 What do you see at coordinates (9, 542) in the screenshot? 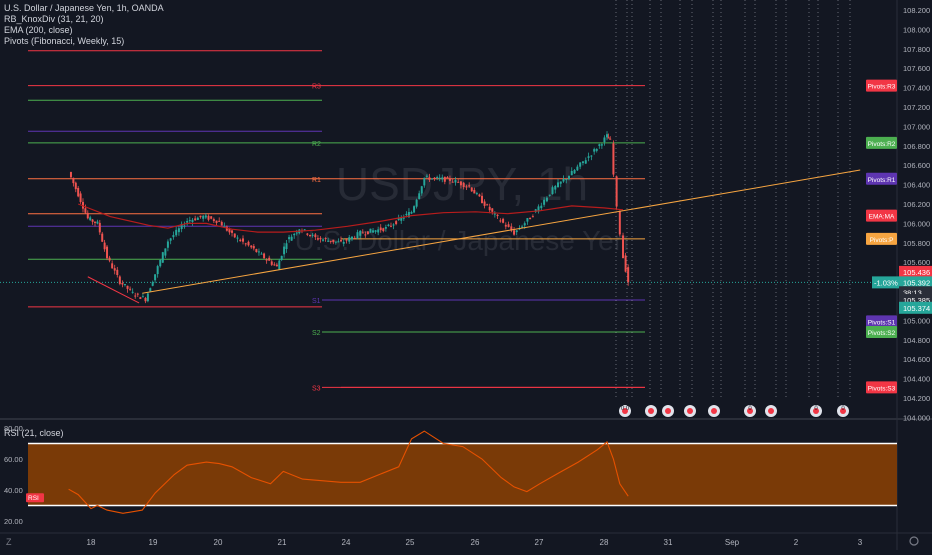
I see `timezone-icon: Z` at bounding box center [9, 542].